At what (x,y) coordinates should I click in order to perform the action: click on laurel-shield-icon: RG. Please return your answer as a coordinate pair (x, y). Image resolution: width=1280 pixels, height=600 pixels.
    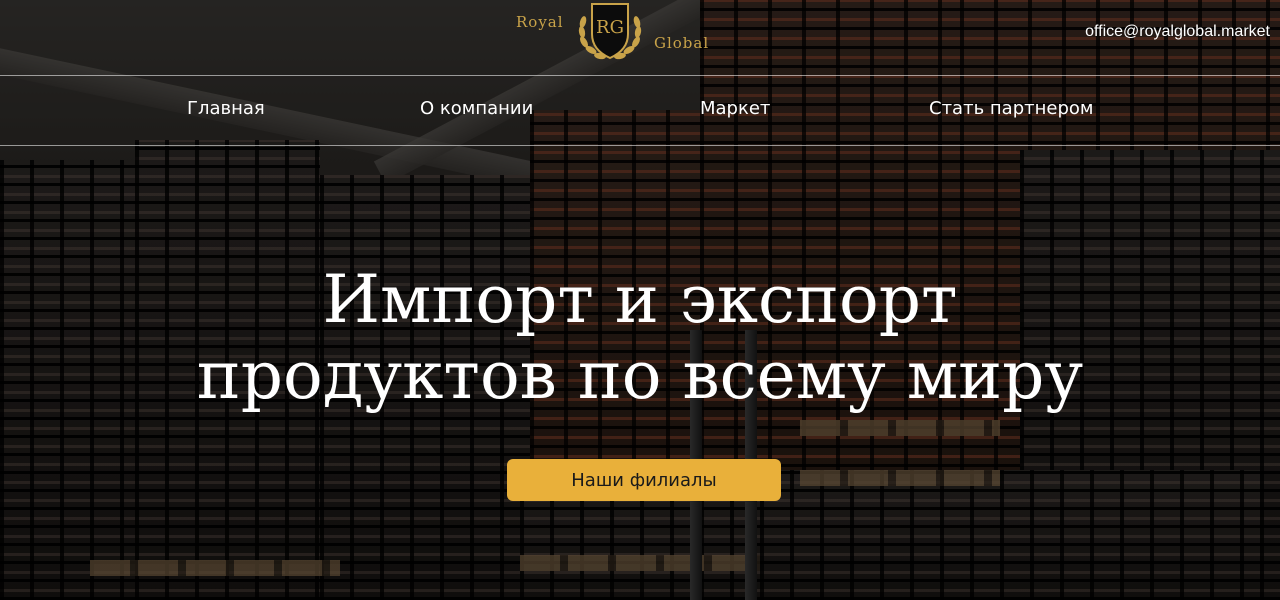
    Looking at the image, I should click on (610, 31).